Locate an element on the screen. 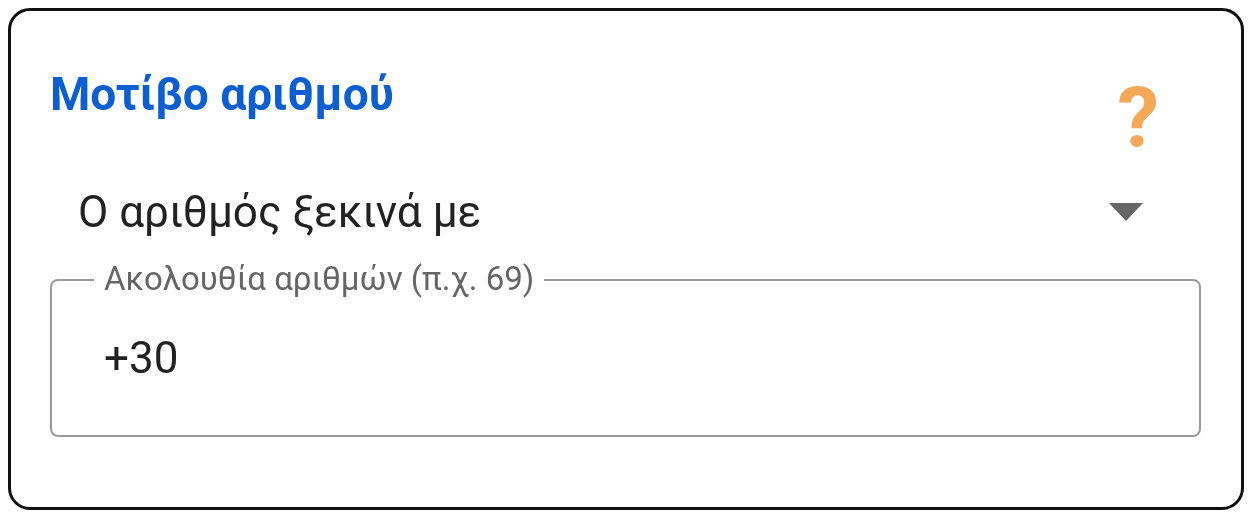  caret-icon is located at coordinates (1126, 212).